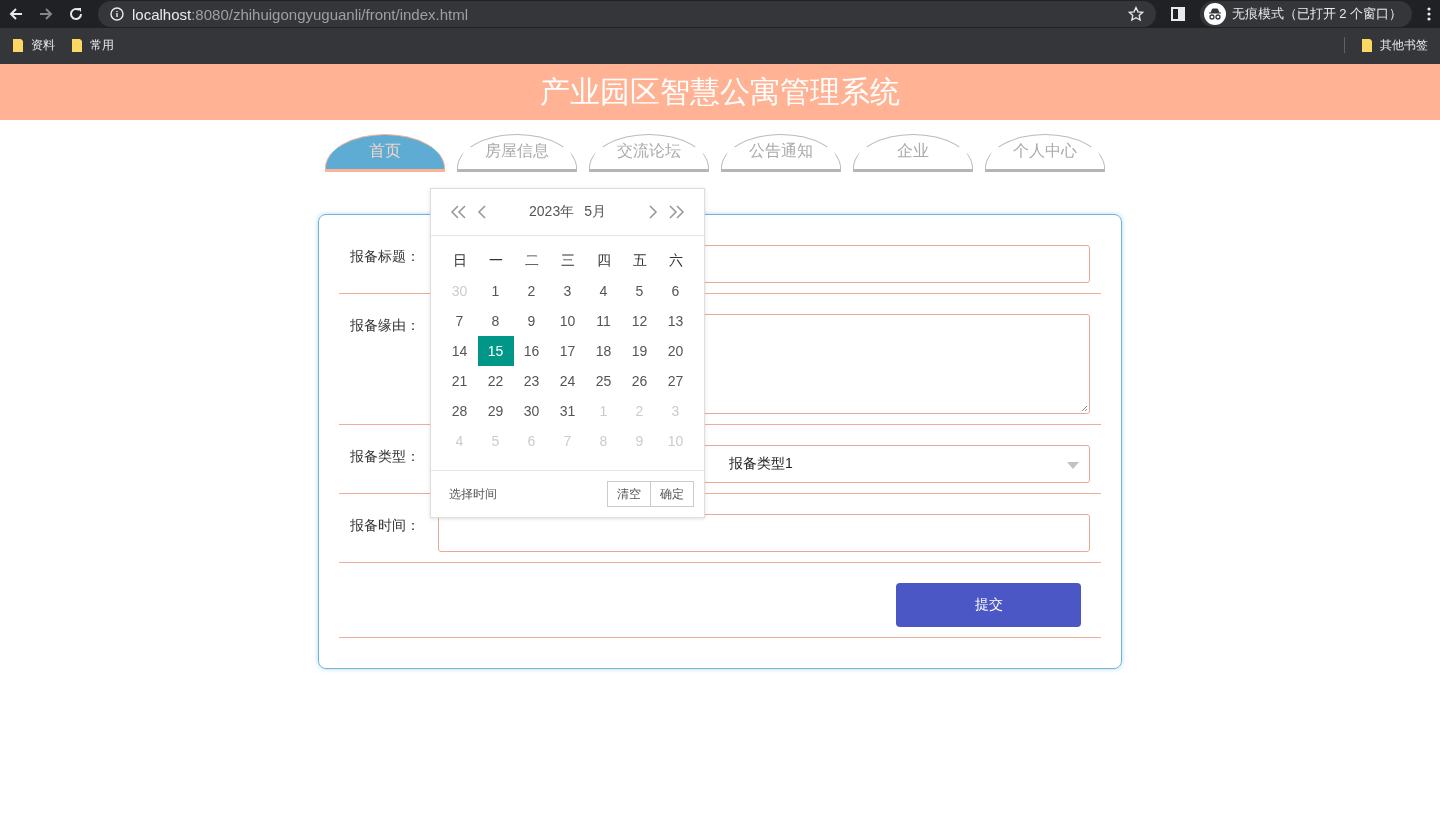  I want to click on calendar-day: 4, so click(603, 291).